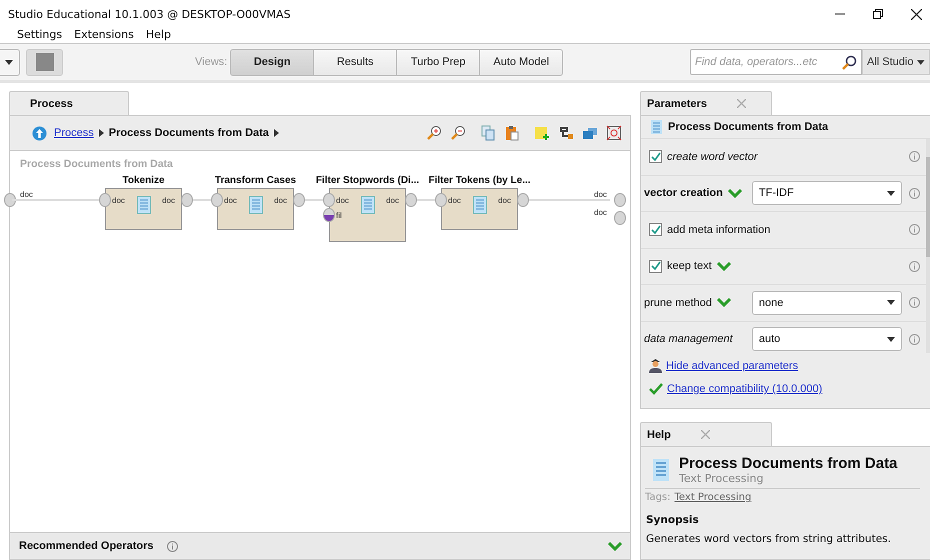  Describe the element at coordinates (706, 434) in the screenshot. I see `help-tab: Help` at that location.